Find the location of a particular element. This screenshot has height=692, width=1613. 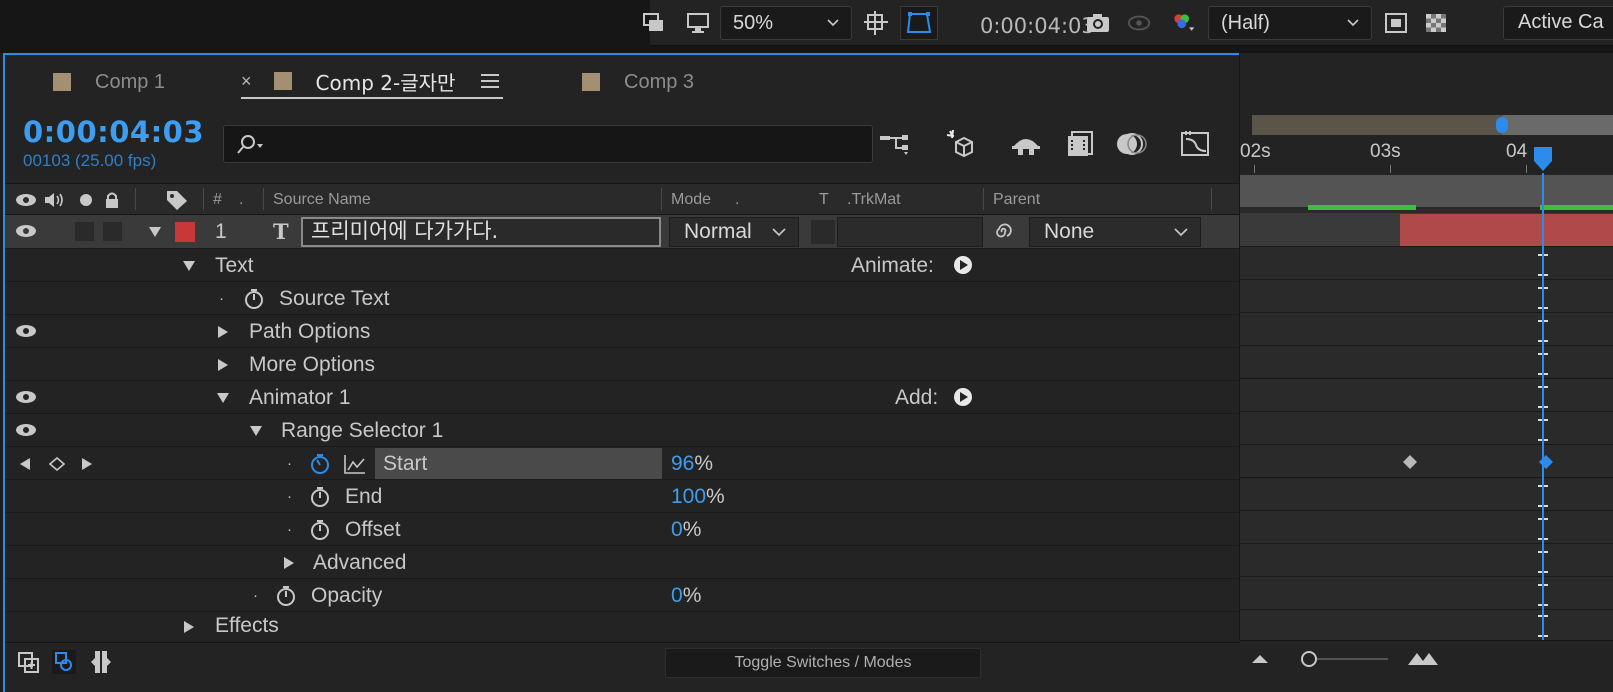

time-display: 0:00:04:03 00103 (25.00 fps) is located at coordinates (113, 143).